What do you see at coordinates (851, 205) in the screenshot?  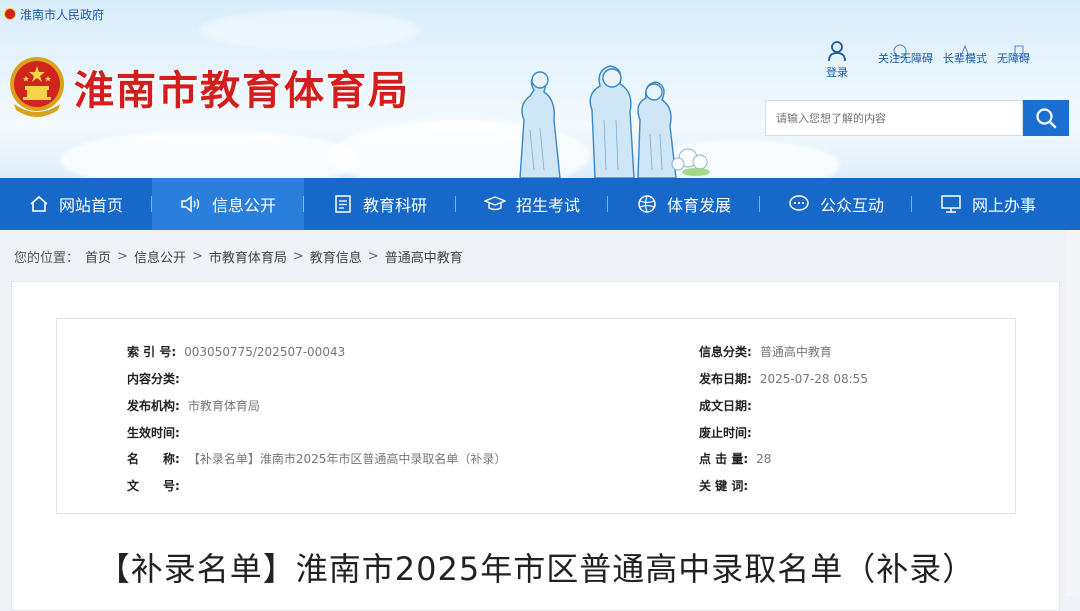 I see `nav-item-label: 公众互动` at bounding box center [851, 205].